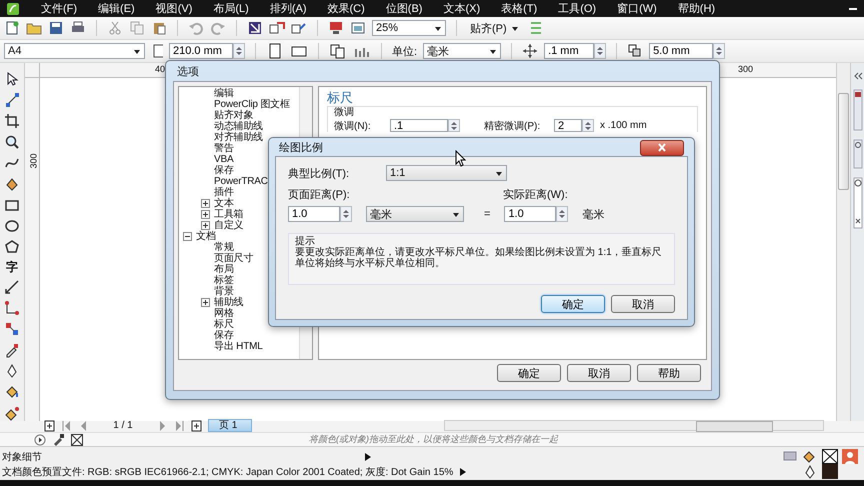  Describe the element at coordinates (77, 440) in the screenshot. I see `no-color-swatch-icon` at that location.